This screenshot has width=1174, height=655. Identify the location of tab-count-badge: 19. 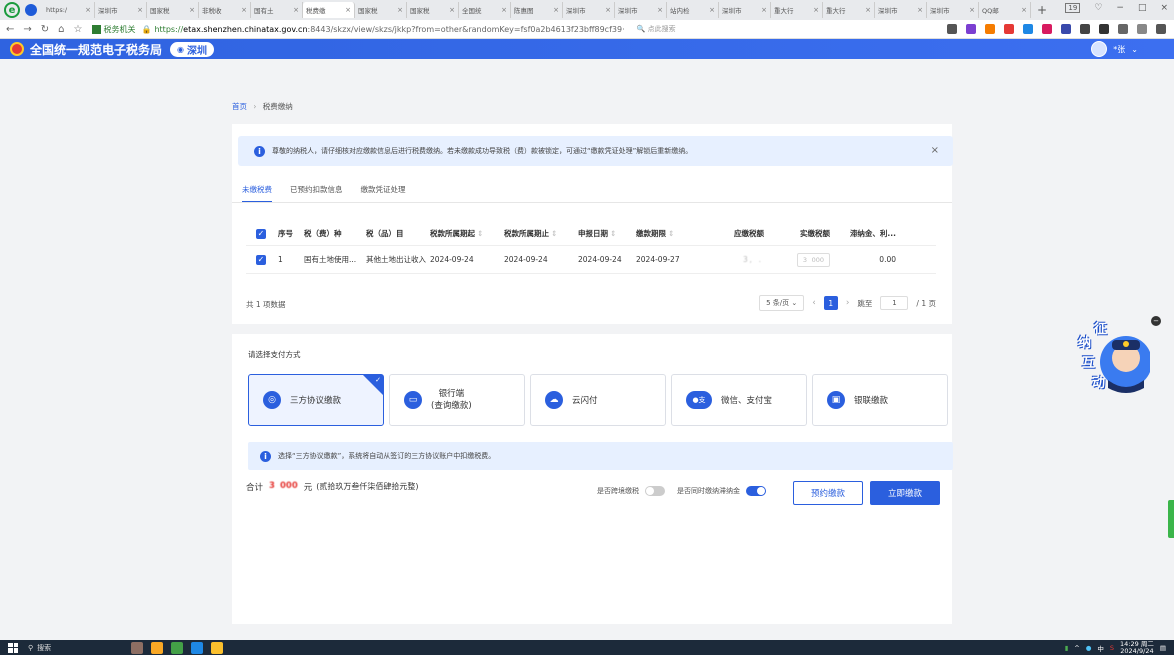
(1073, 8).